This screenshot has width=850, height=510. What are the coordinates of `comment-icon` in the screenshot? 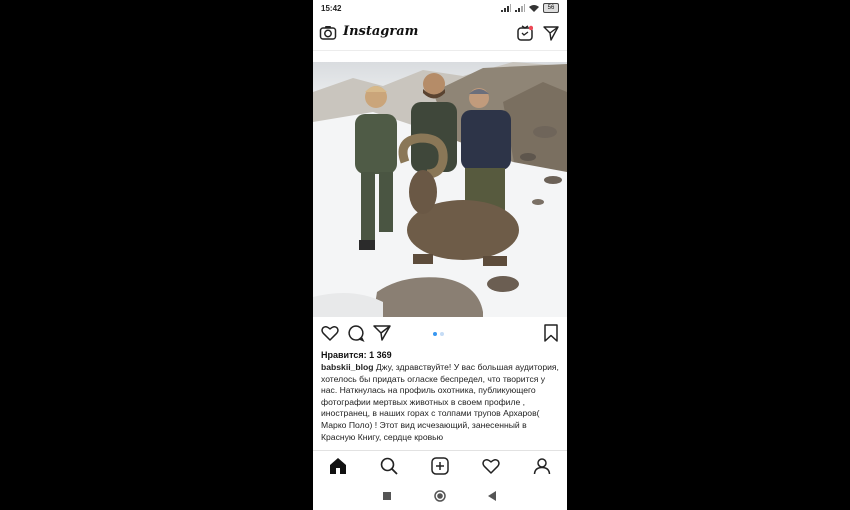 It's located at (356, 333).